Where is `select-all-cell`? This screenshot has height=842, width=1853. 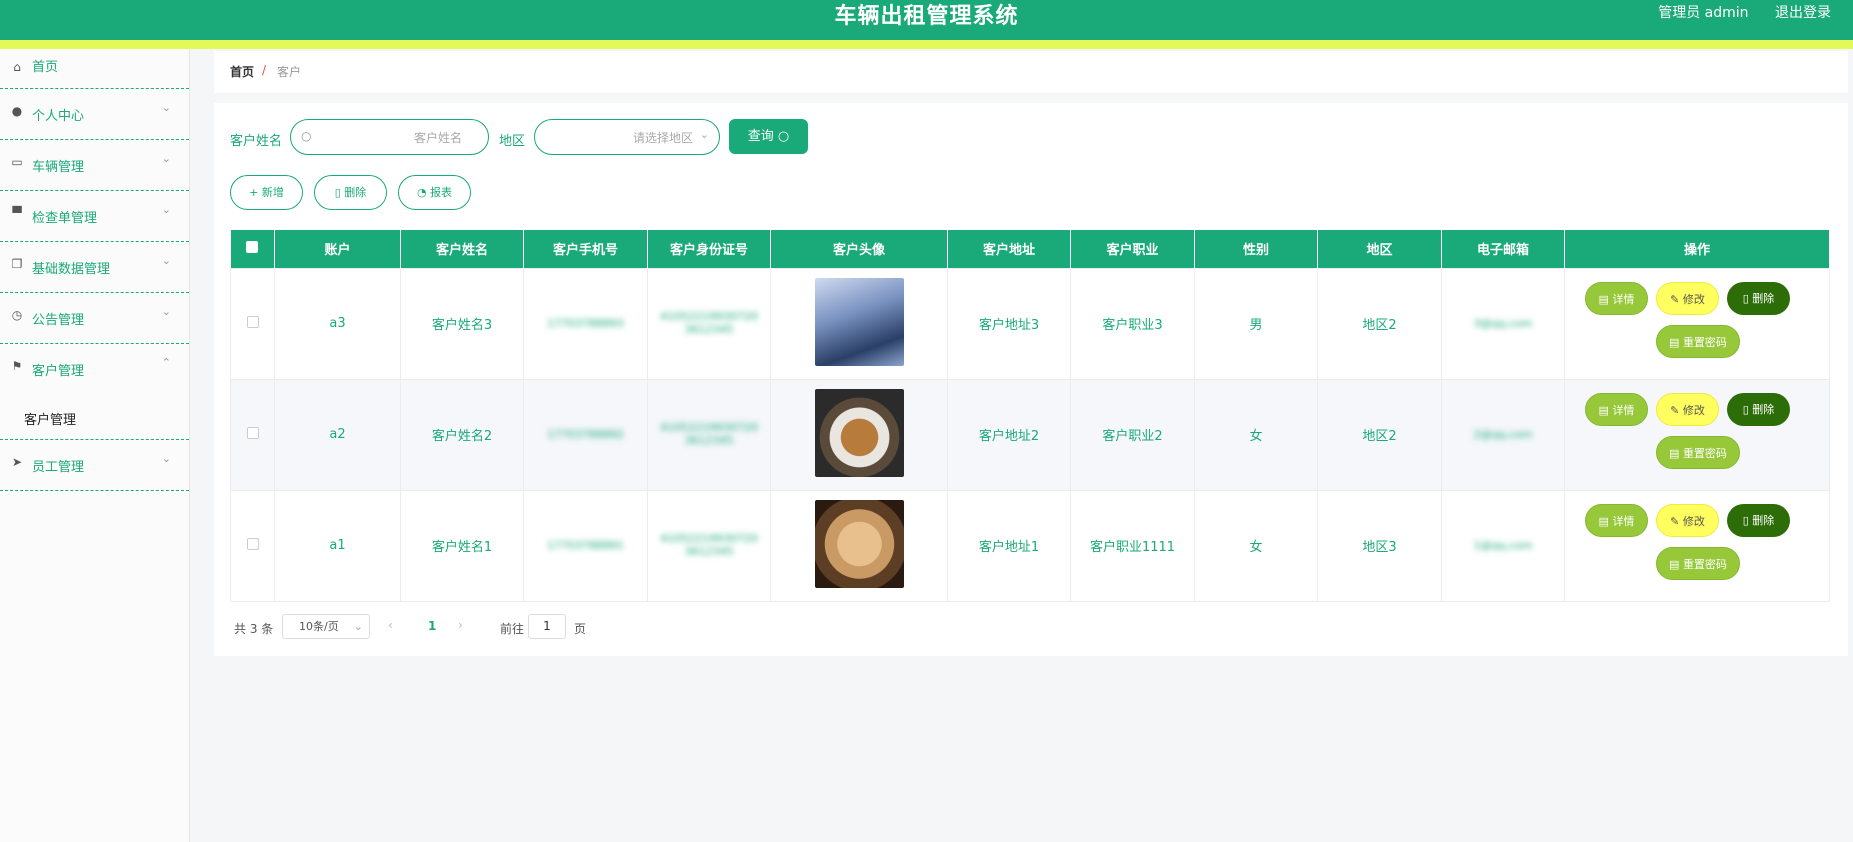 select-all-cell is located at coordinates (252, 249).